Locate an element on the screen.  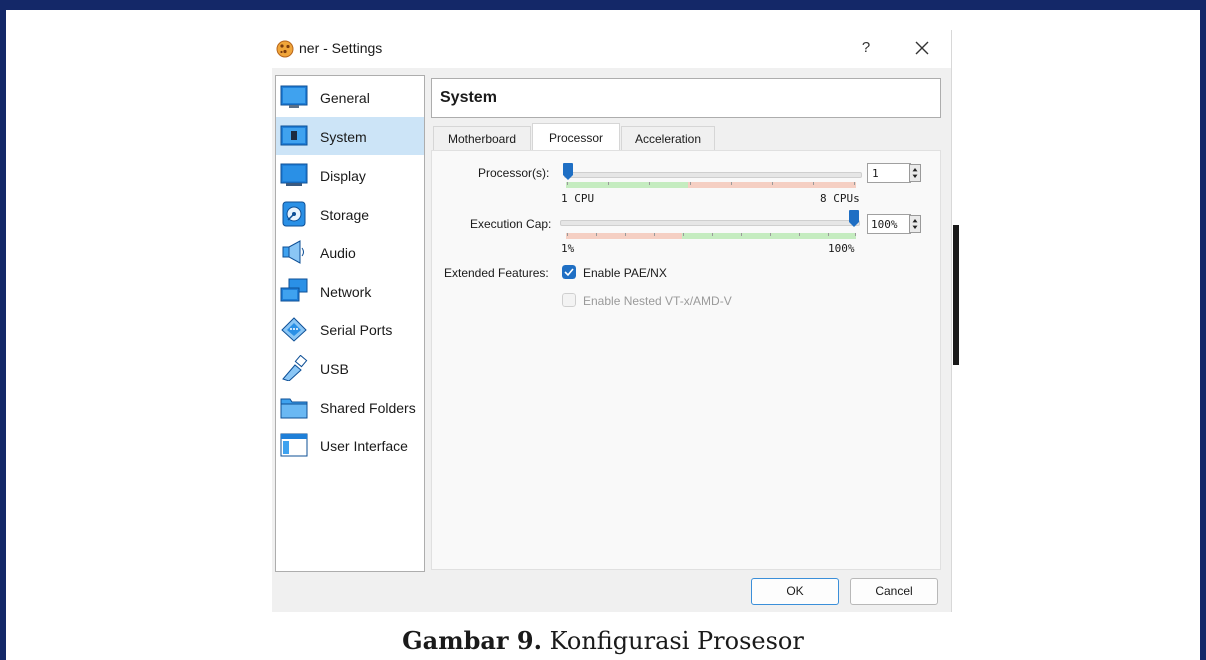
shared-folders-icon is located at coordinates (294, 408).